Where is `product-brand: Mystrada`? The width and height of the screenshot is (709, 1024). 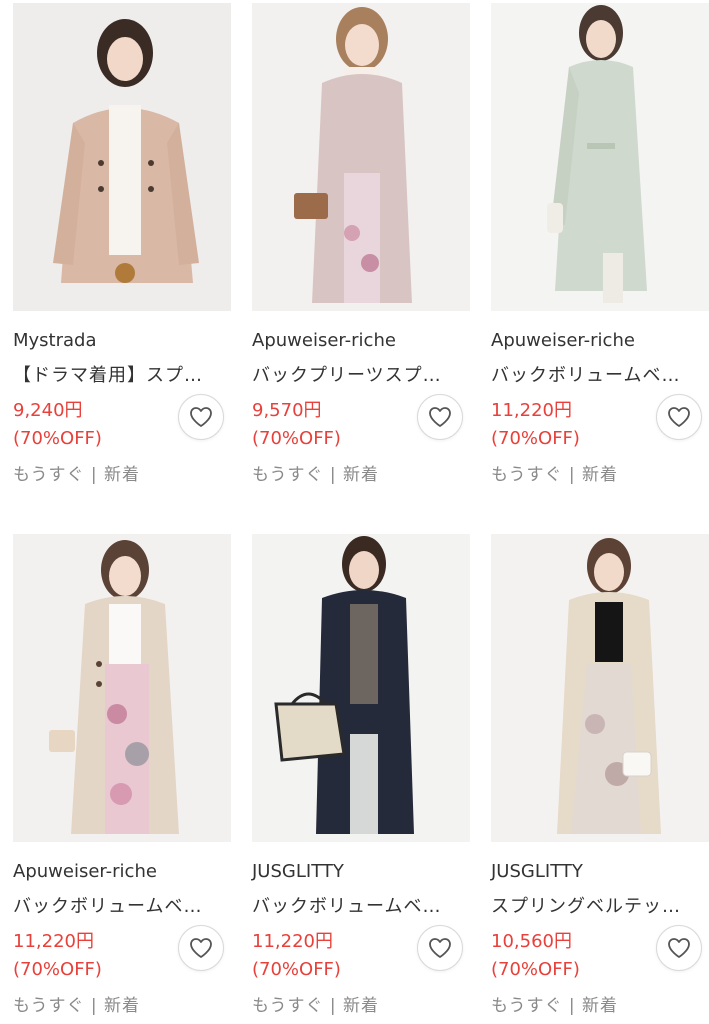
product-brand: Mystrada is located at coordinates (55, 340).